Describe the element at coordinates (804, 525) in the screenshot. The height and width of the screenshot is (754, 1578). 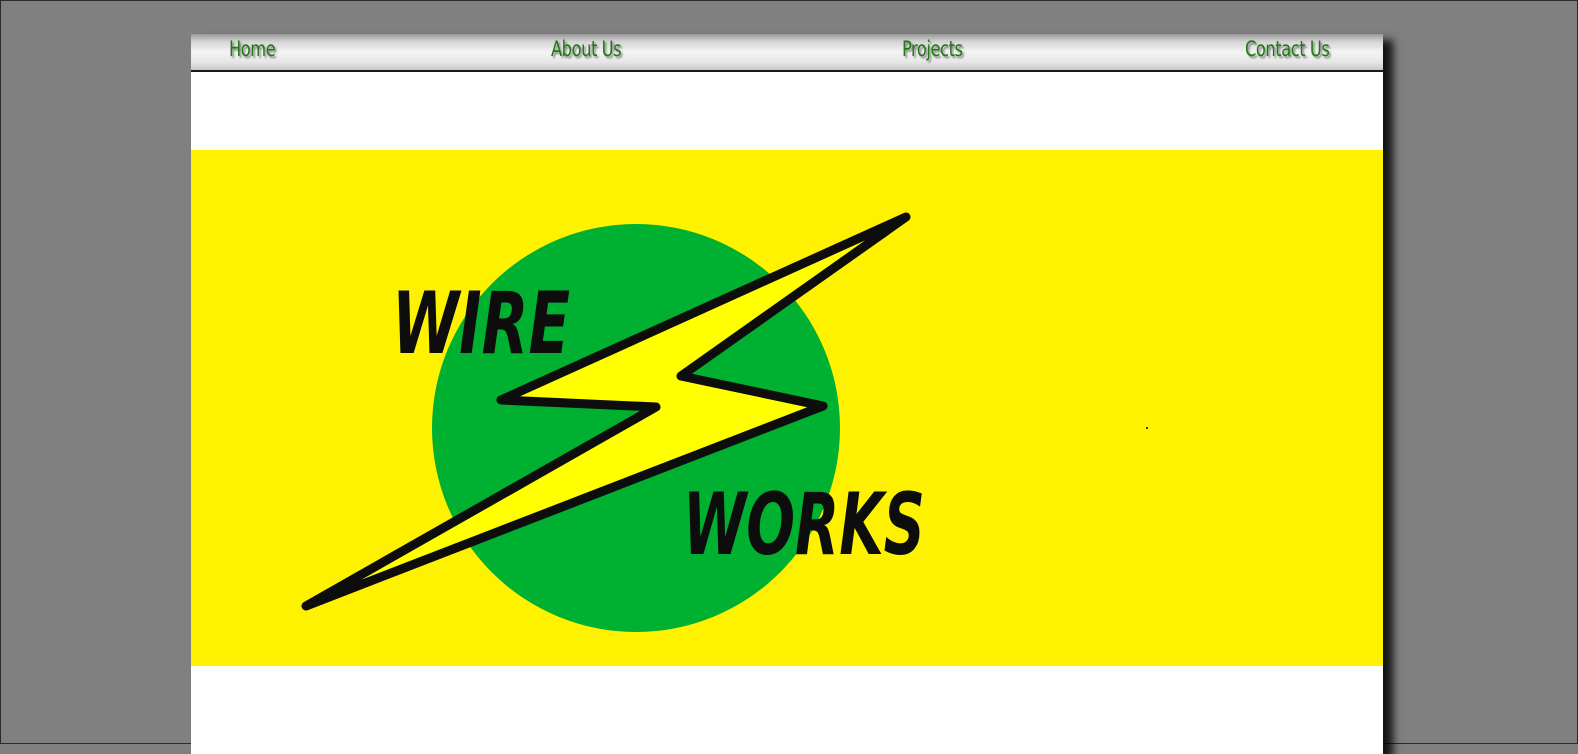
I see `logo-word-works: WORKS` at that location.